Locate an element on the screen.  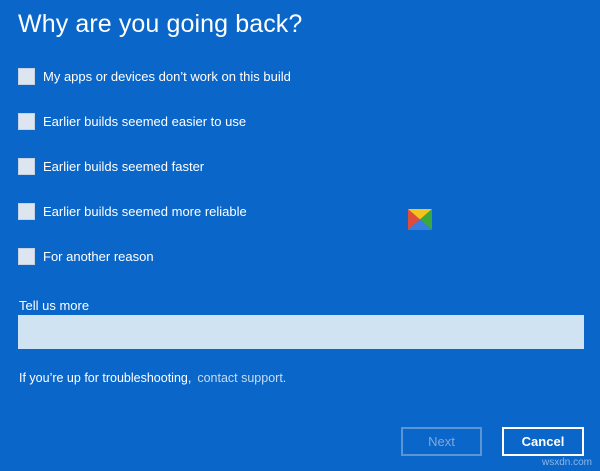
option-another-reason: For another reason is located at coordinates (86, 256).